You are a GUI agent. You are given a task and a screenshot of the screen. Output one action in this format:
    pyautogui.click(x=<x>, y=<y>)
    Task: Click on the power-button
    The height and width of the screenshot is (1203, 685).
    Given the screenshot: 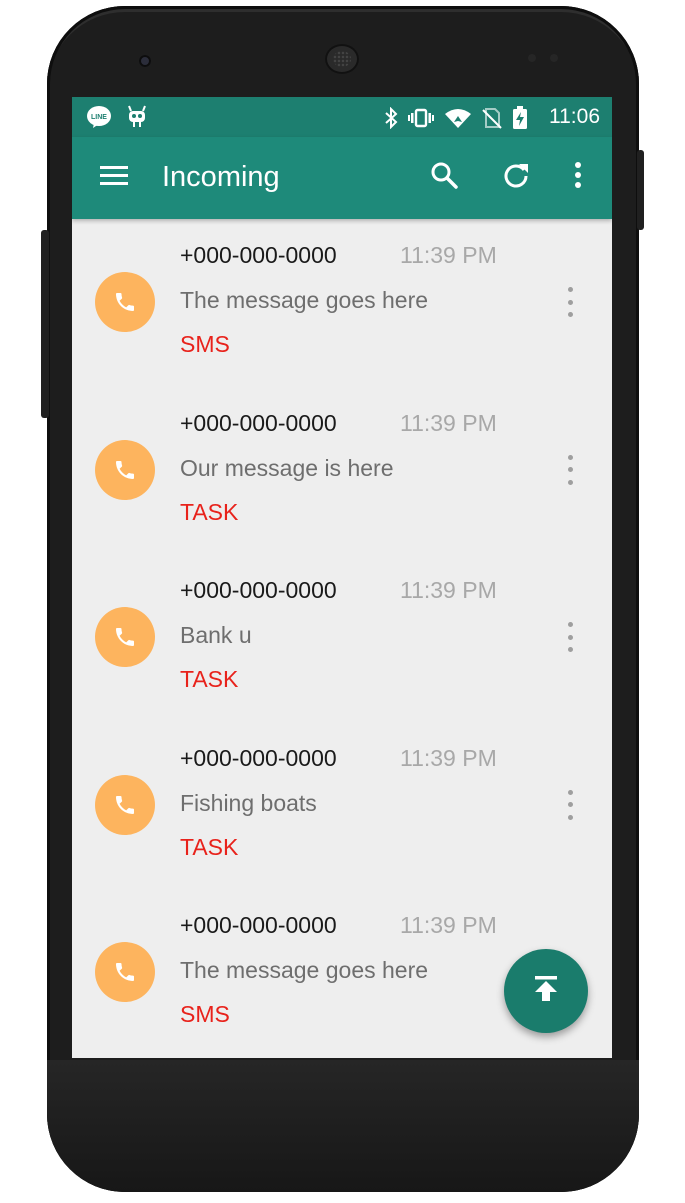 What is the action you would take?
    pyautogui.click(x=640, y=190)
    